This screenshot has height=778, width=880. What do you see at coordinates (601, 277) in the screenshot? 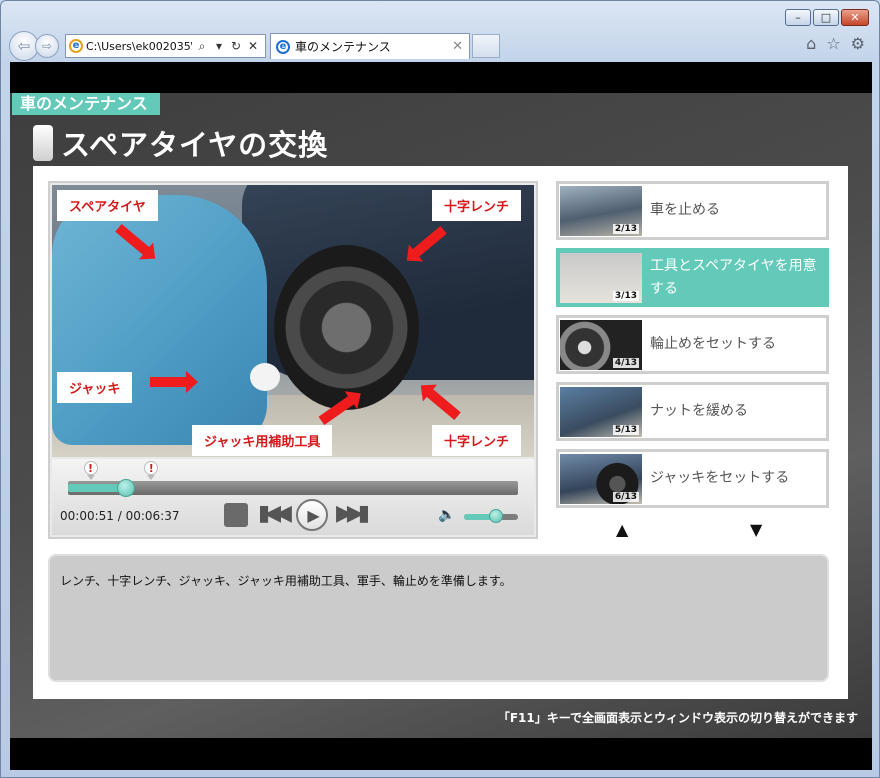
I see `chapter-thumbnail: 3/13` at bounding box center [601, 277].